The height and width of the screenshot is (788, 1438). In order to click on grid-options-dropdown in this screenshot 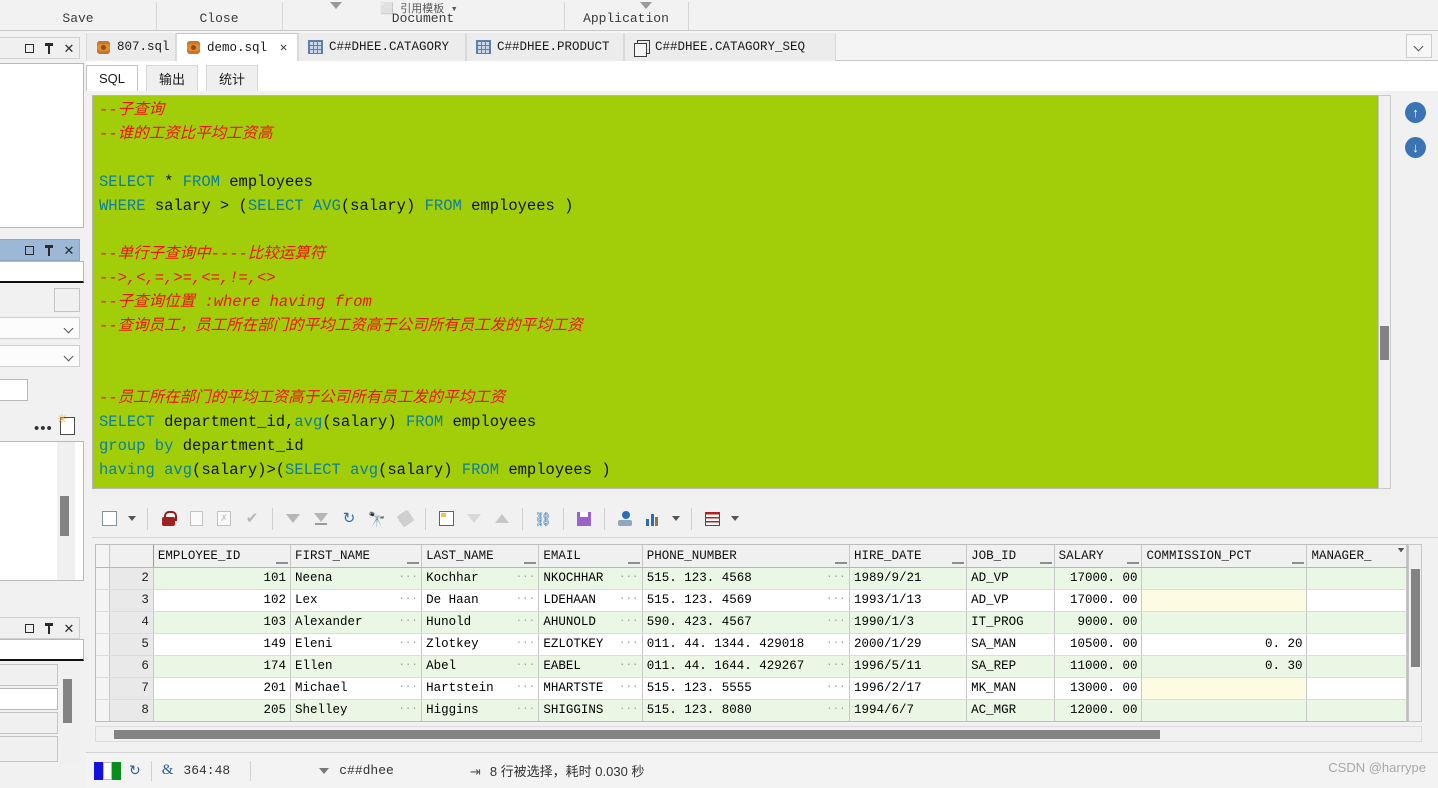, I will do `click(735, 519)`.